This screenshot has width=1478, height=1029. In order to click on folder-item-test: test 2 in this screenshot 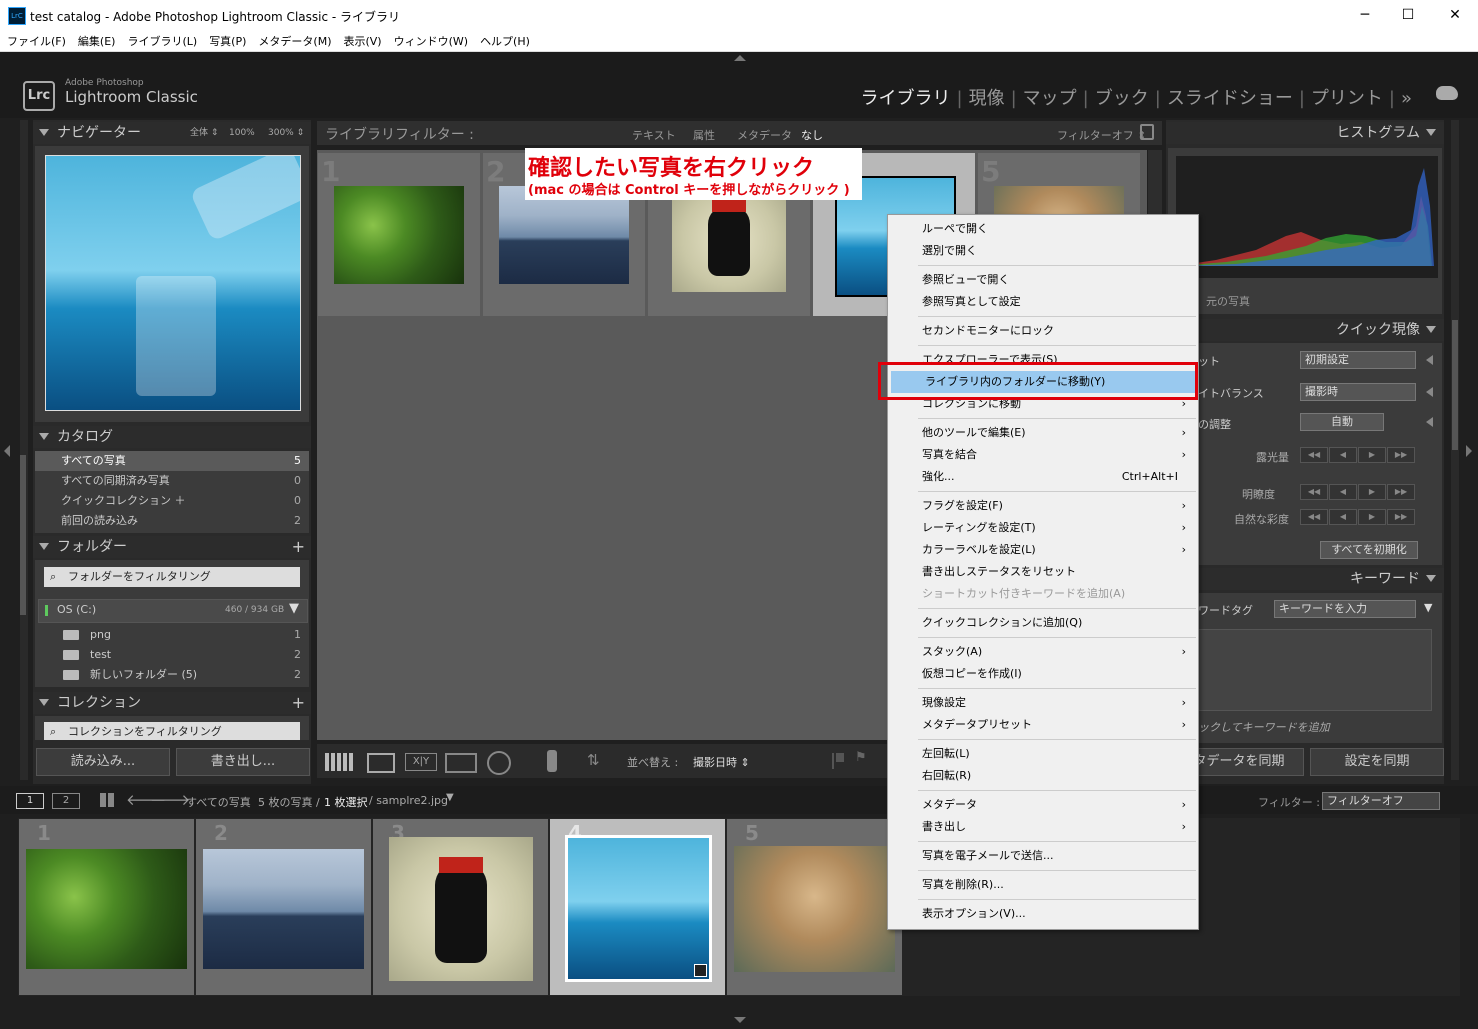, I will do `click(172, 655)`.